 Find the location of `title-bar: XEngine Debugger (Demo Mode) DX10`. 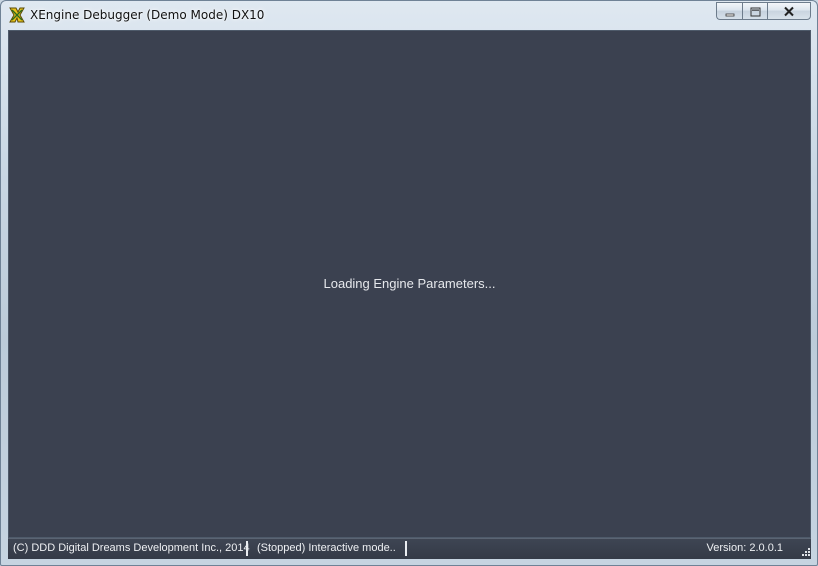

title-bar: XEngine Debugger (Demo Mode) DX10 is located at coordinates (409, 15).